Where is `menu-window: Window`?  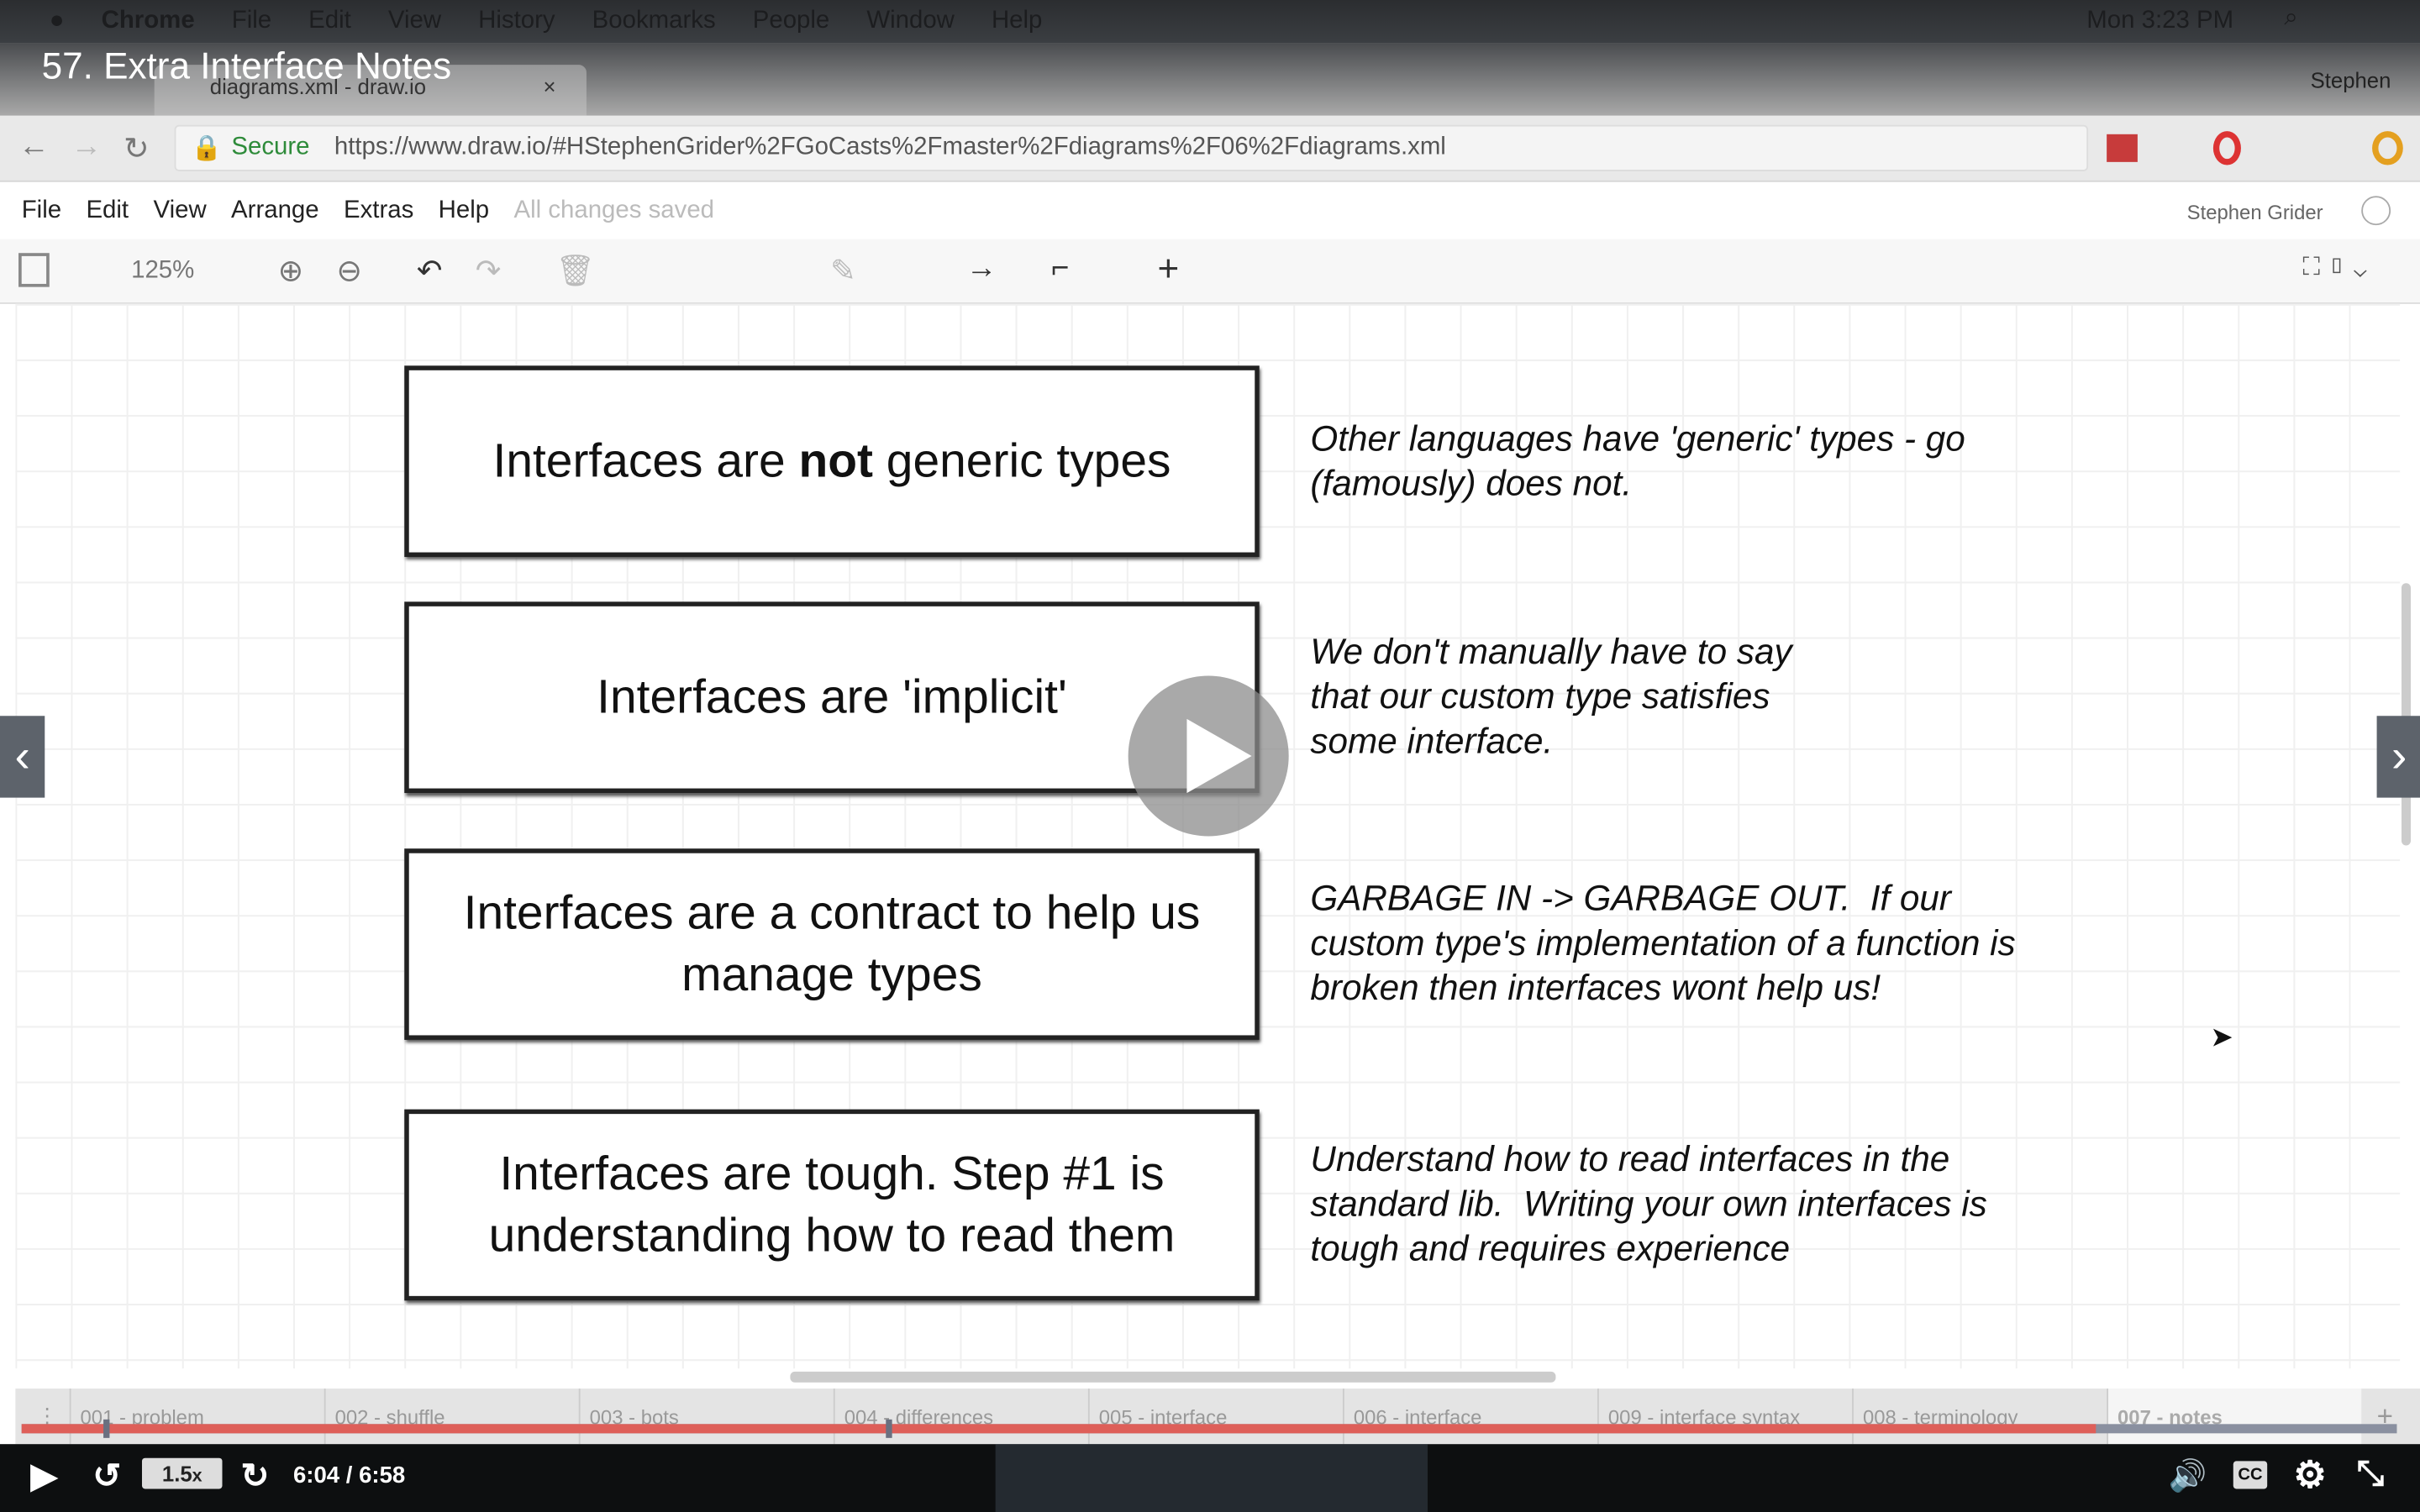 menu-window: Window is located at coordinates (910, 21).